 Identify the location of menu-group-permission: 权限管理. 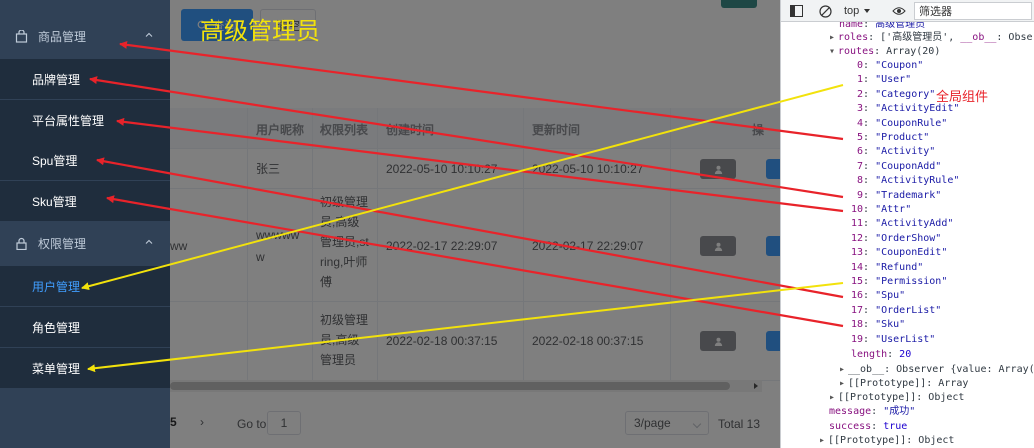
(85, 243).